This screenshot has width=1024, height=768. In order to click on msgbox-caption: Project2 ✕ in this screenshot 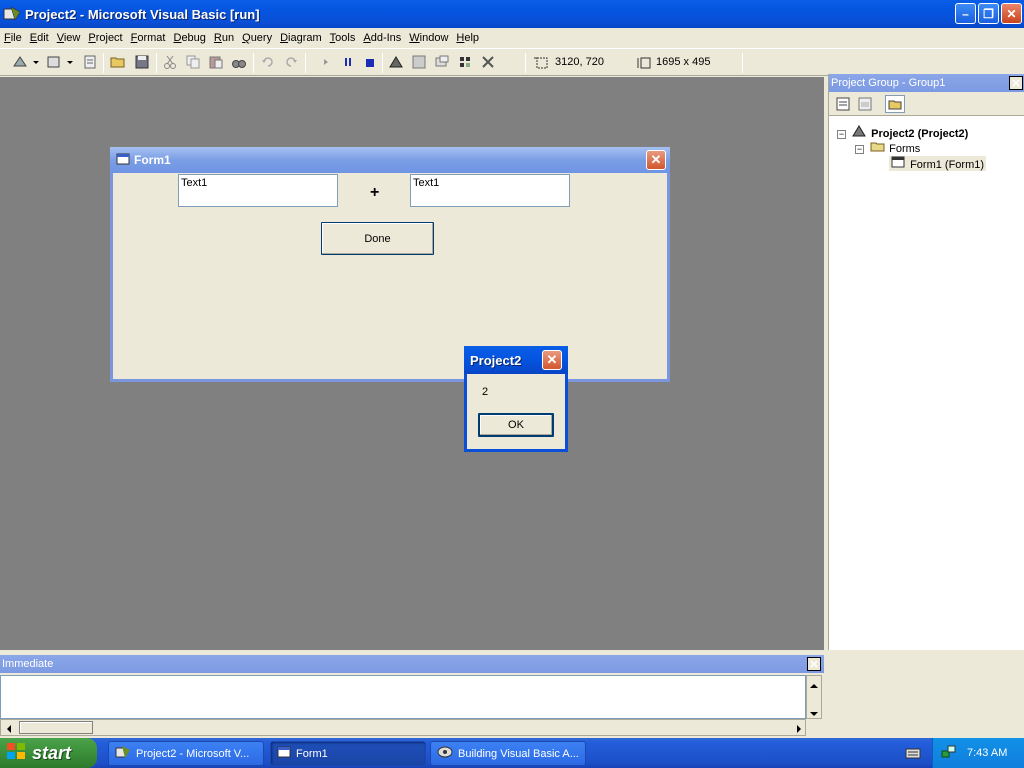, I will do `click(516, 360)`.